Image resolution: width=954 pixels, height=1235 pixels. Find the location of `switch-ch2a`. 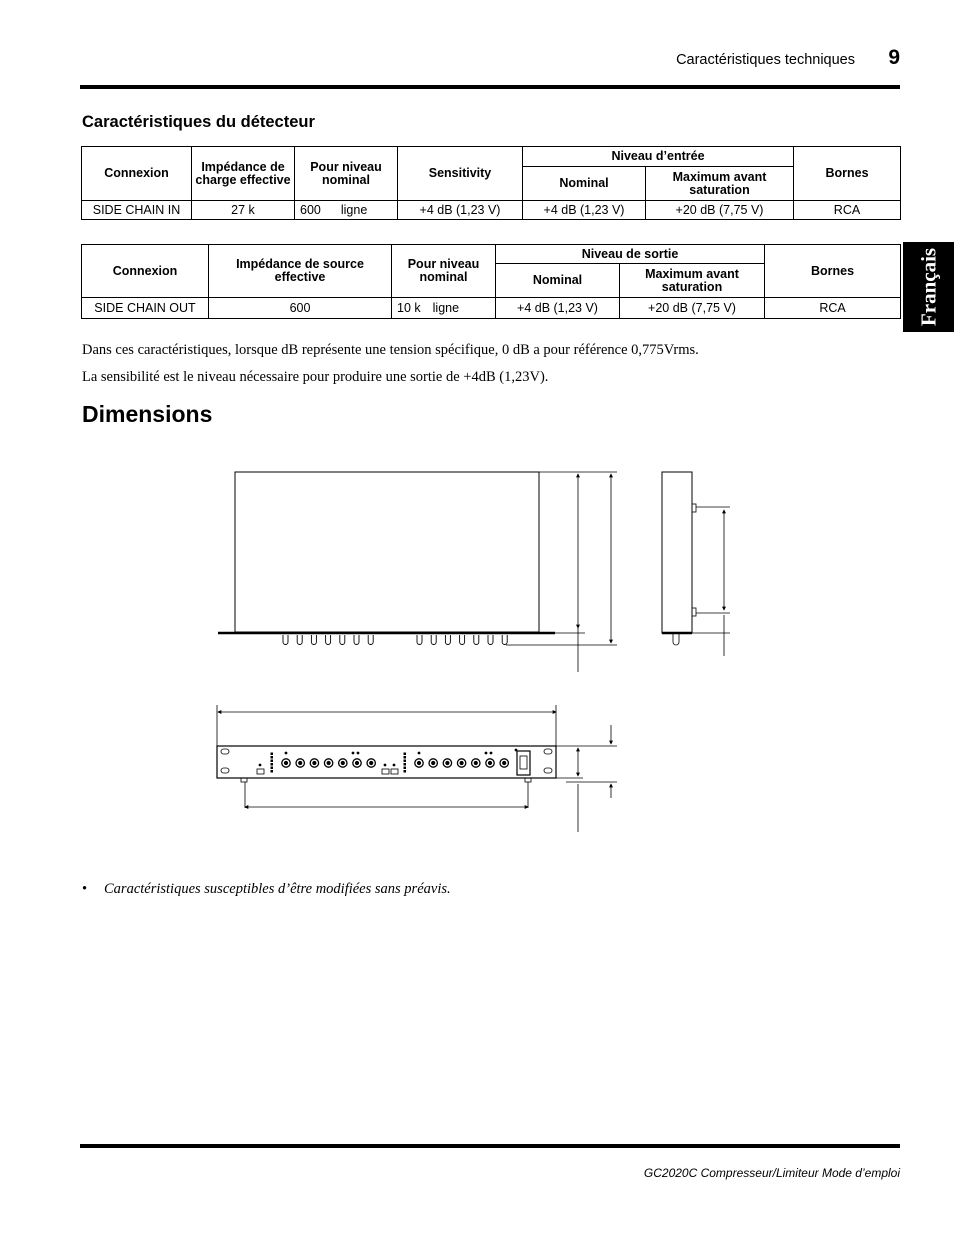

switch-ch2a is located at coordinates (385, 771).